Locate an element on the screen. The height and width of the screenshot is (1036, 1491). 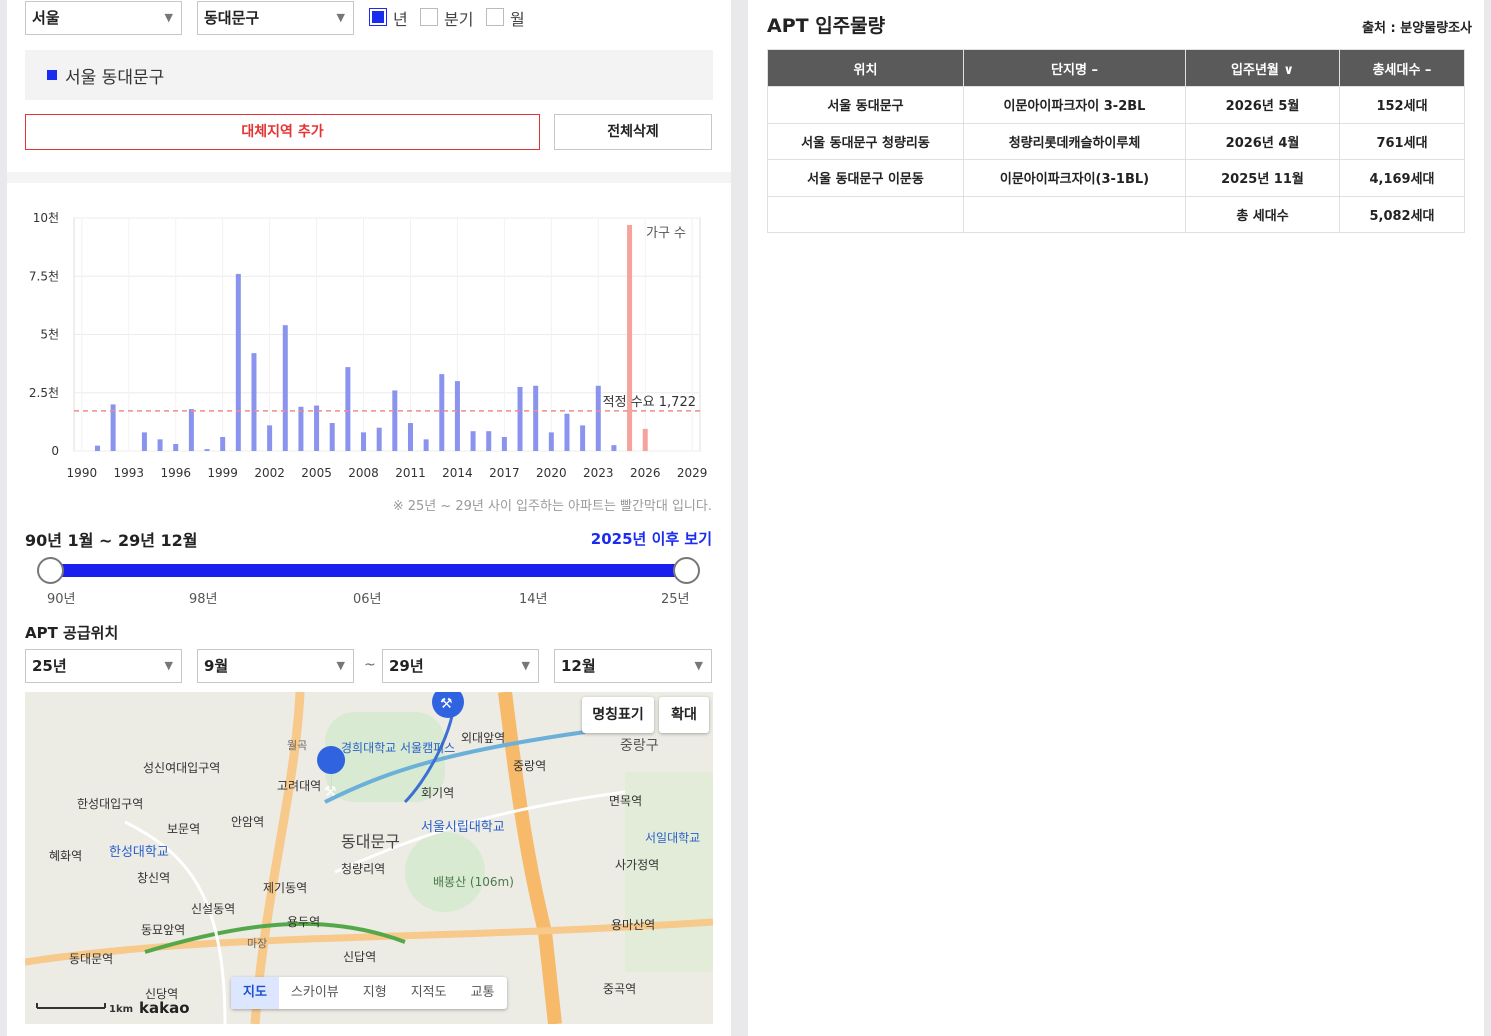
cell-total-units: 761세대 is located at coordinates (1402, 141).